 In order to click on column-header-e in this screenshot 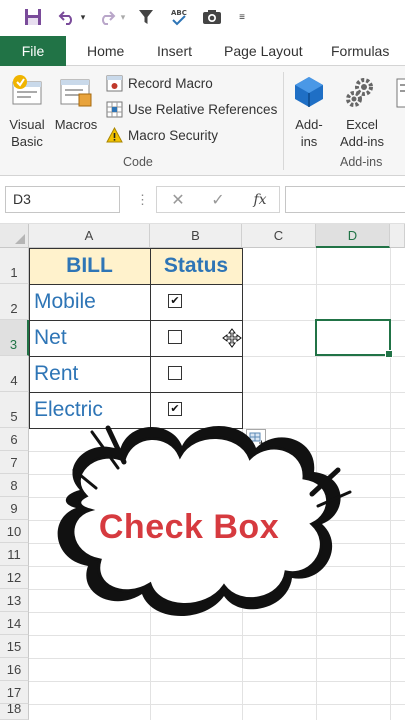, I will do `click(397, 236)`.